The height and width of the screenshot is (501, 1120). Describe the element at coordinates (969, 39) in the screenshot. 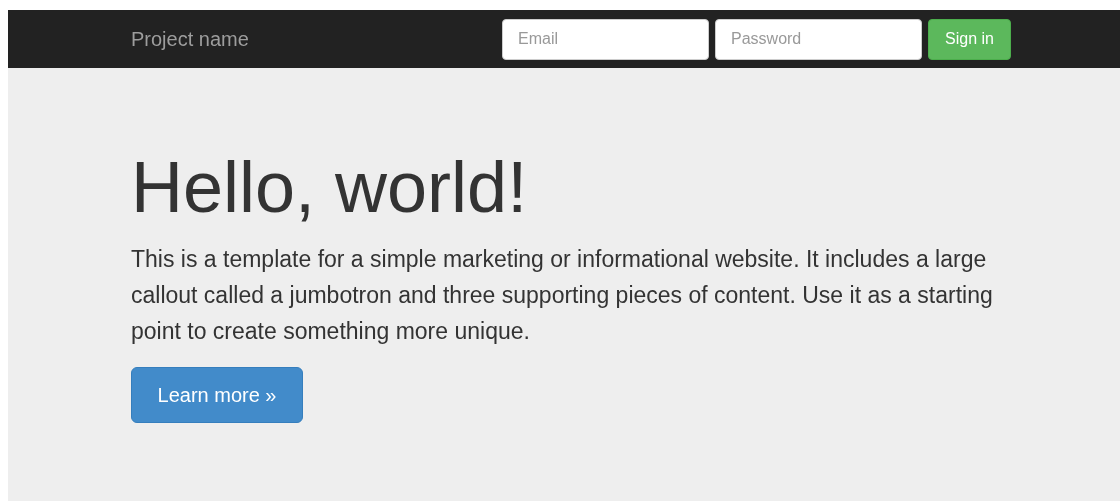

I see `sign-in-button: Sign in` at that location.